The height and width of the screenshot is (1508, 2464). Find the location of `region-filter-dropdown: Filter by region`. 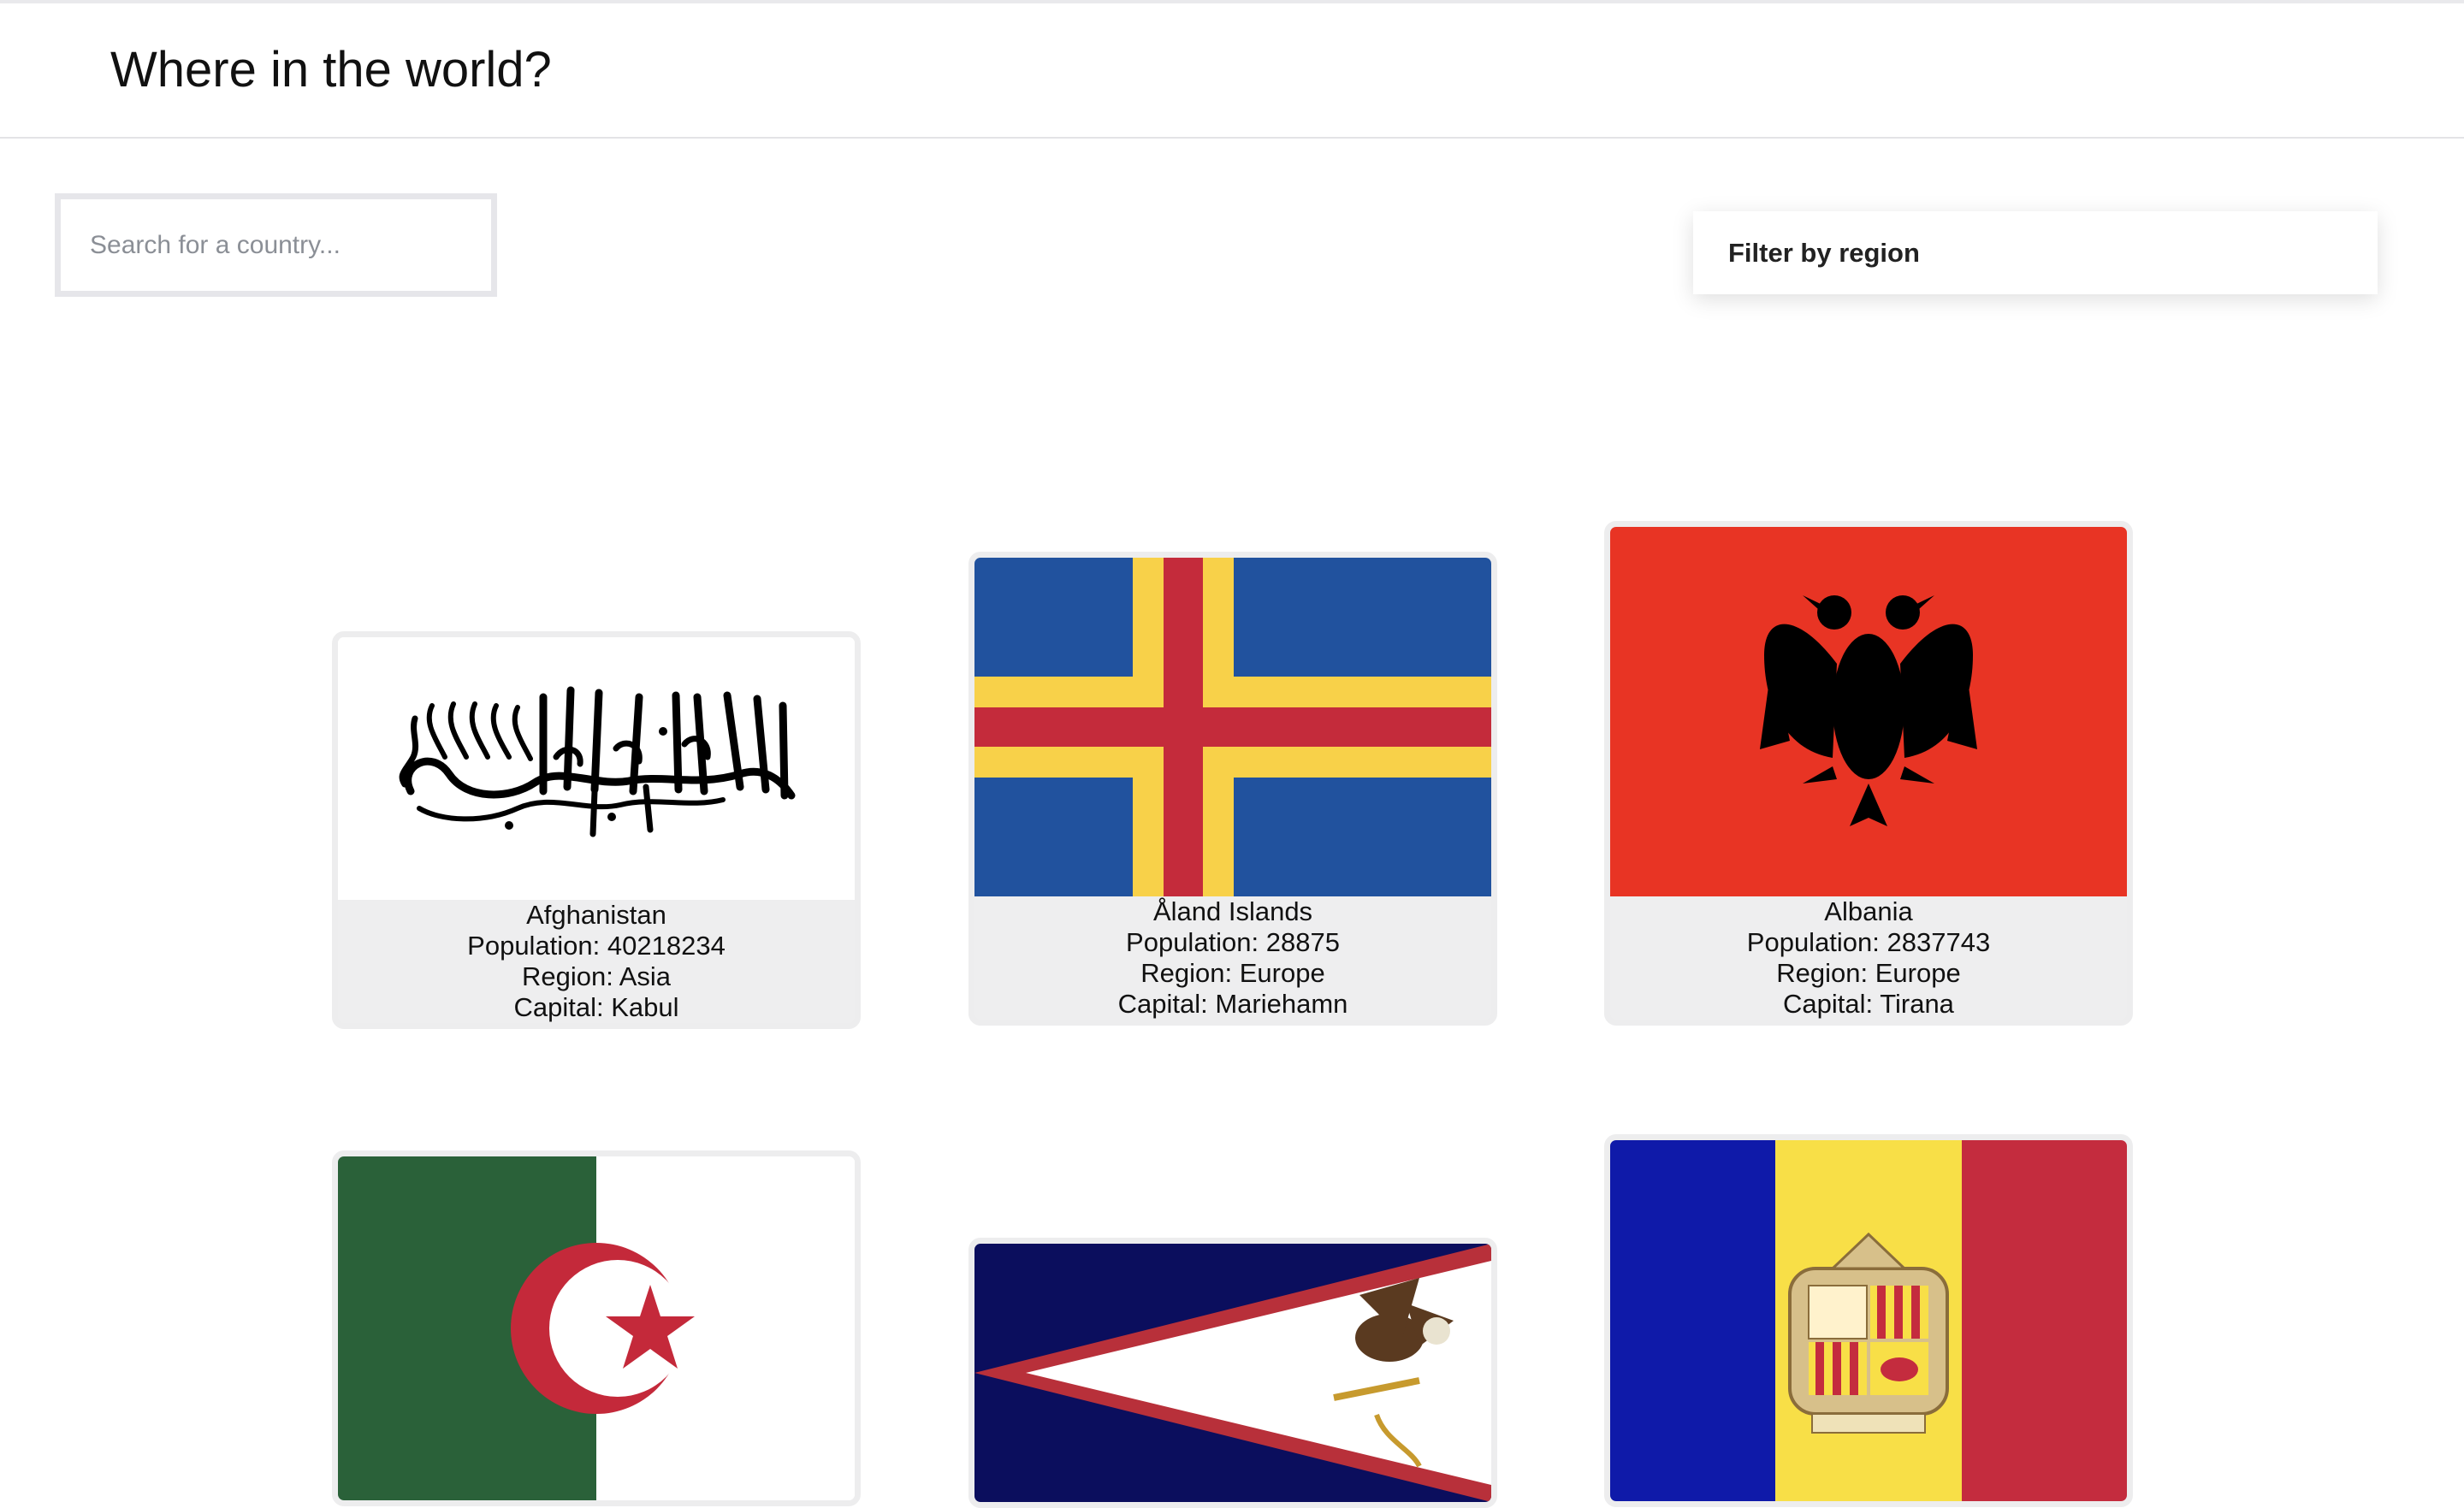

region-filter-dropdown: Filter by region is located at coordinates (2035, 252).